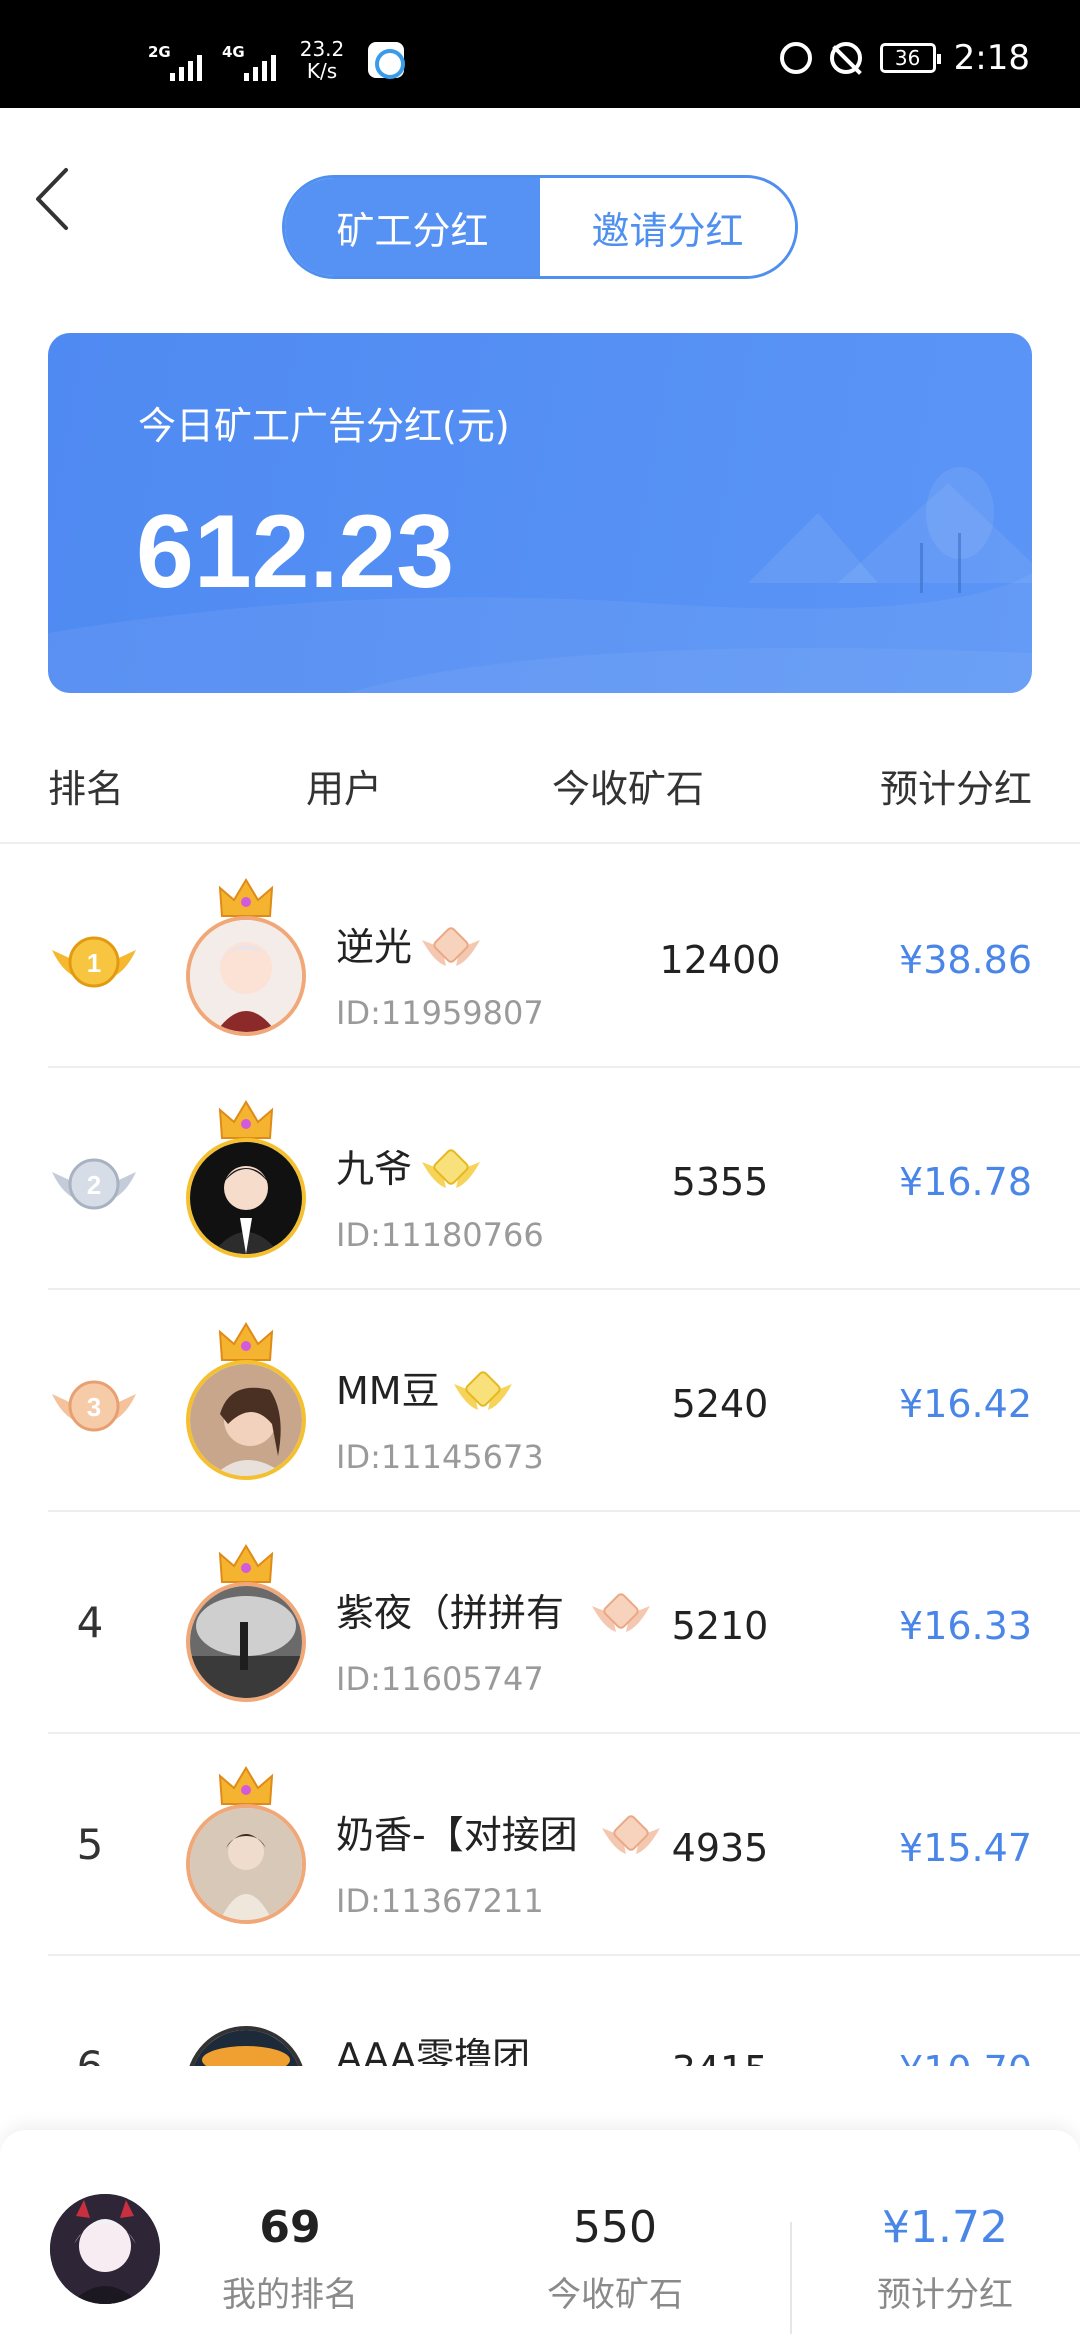 This screenshot has height=2340, width=1080. What do you see at coordinates (965, 960) in the screenshot?
I see `bonus-amount: ¥38.86` at bounding box center [965, 960].